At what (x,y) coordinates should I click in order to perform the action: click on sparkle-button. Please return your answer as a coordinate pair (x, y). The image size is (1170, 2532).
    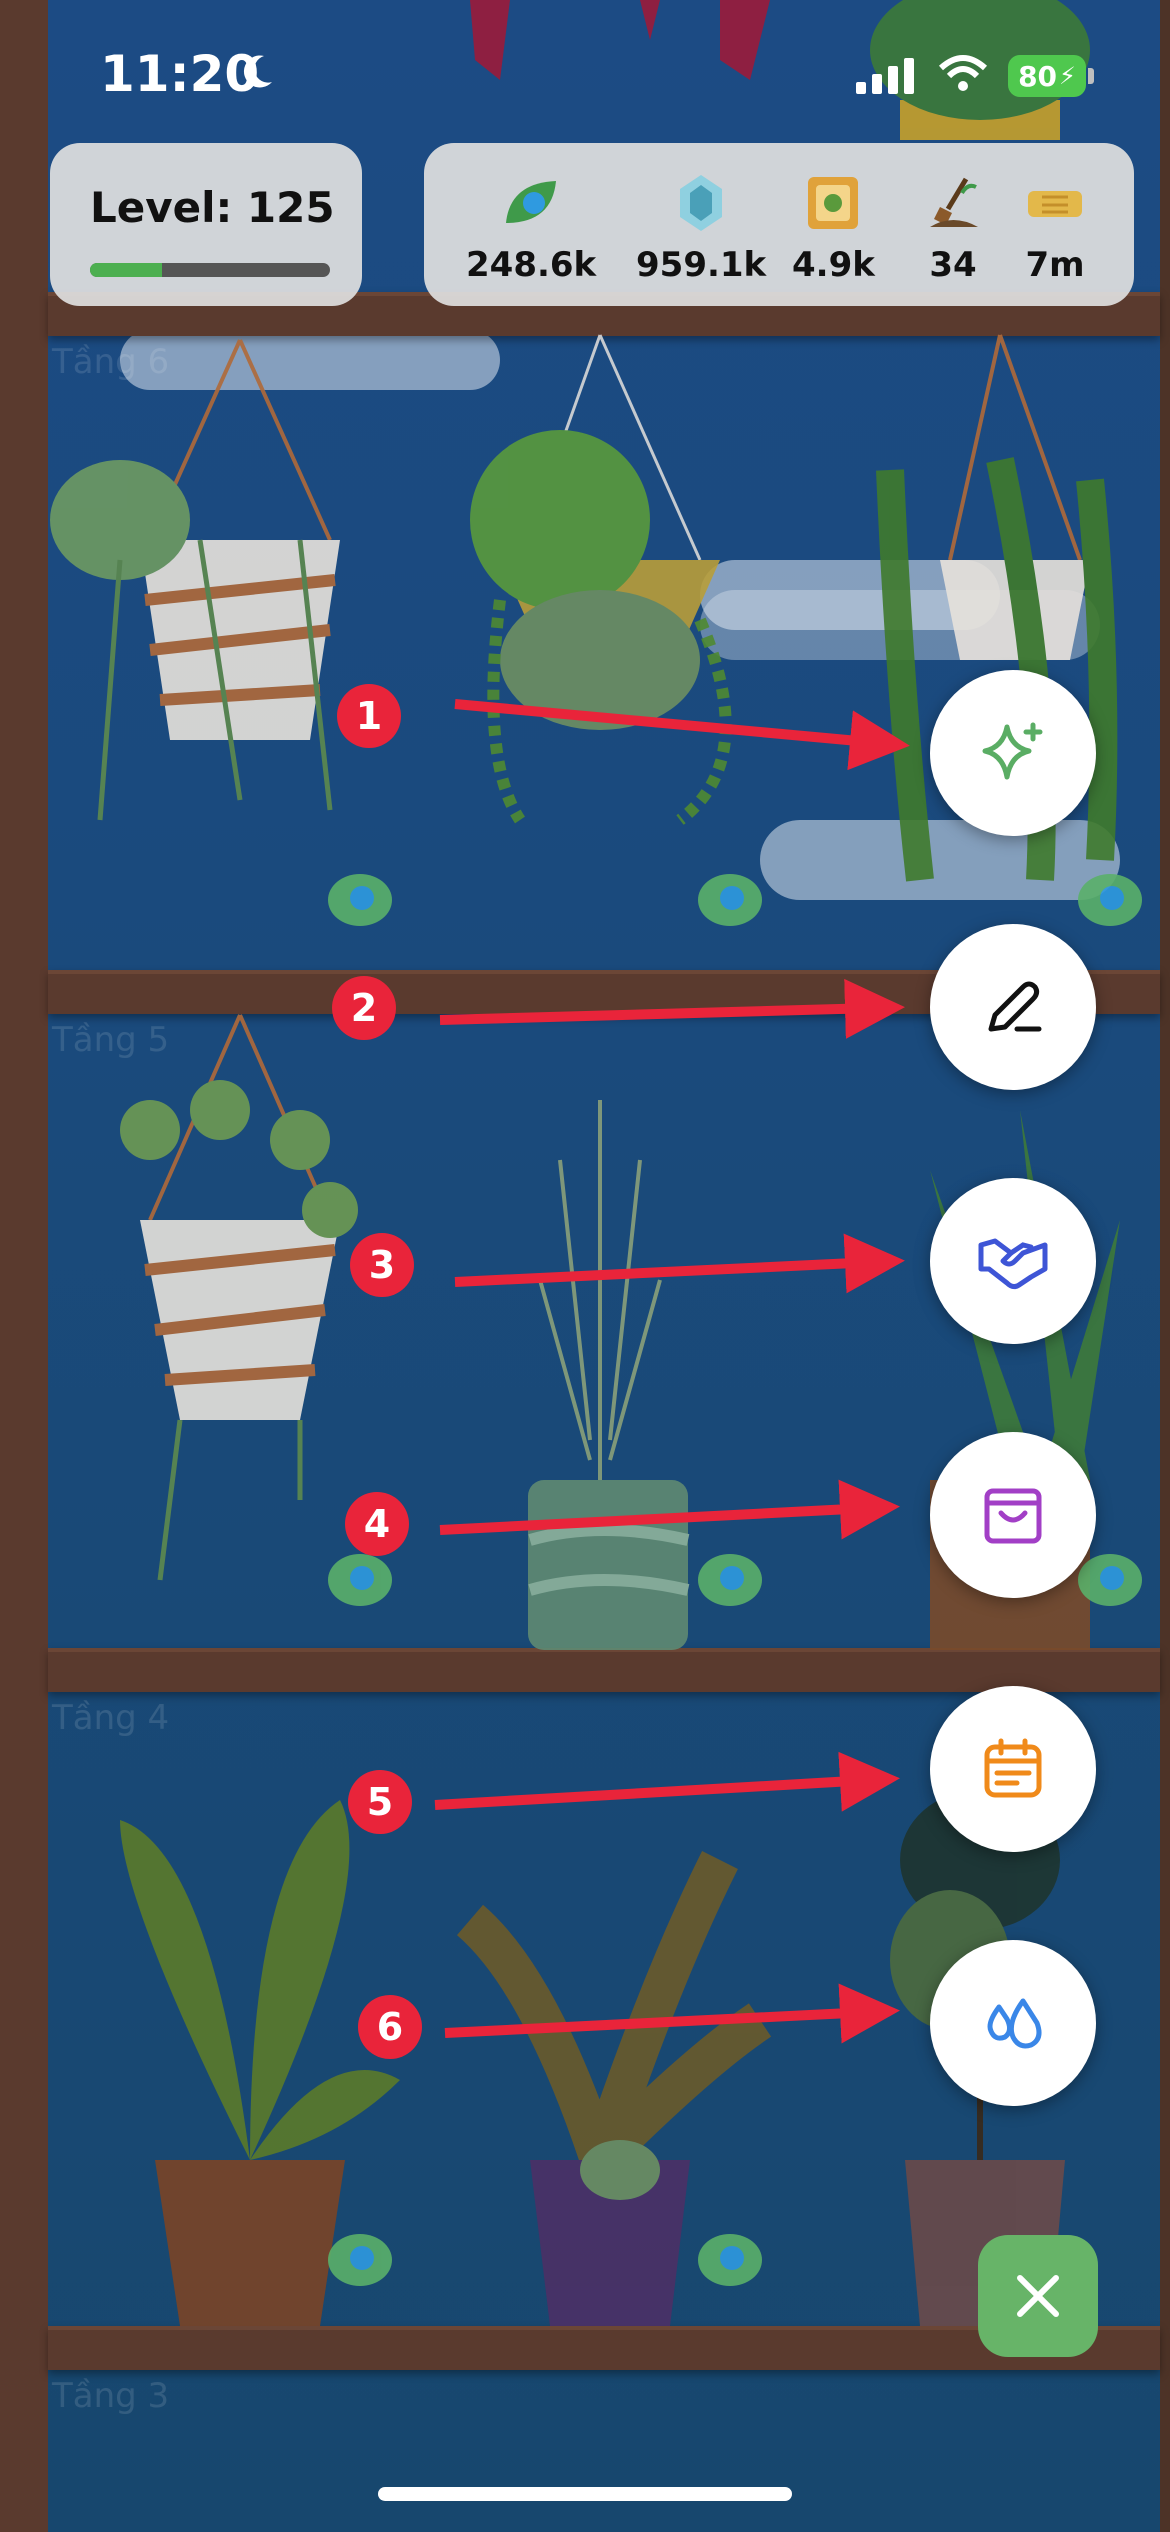
    Looking at the image, I should click on (1013, 753).